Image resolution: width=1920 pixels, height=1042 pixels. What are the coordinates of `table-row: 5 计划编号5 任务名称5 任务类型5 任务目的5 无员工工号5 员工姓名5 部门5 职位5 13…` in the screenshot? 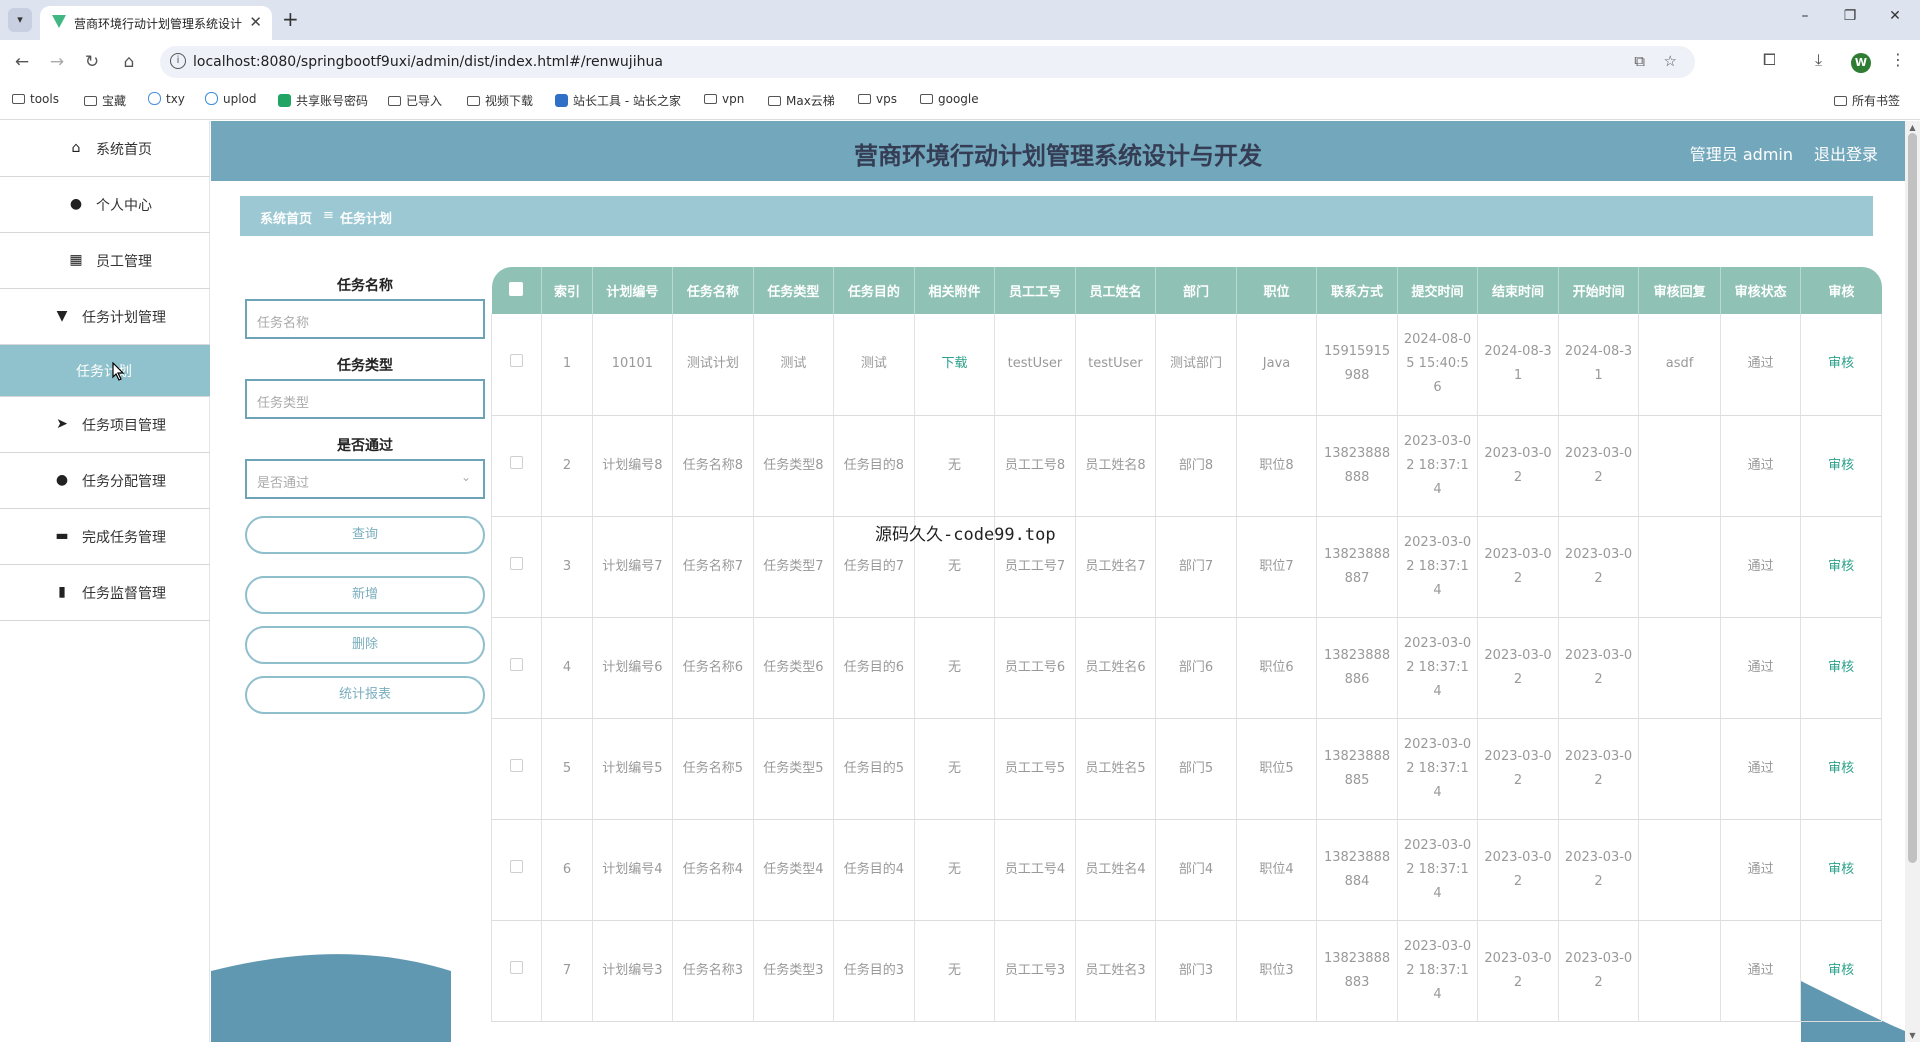 It's located at (1186, 769).